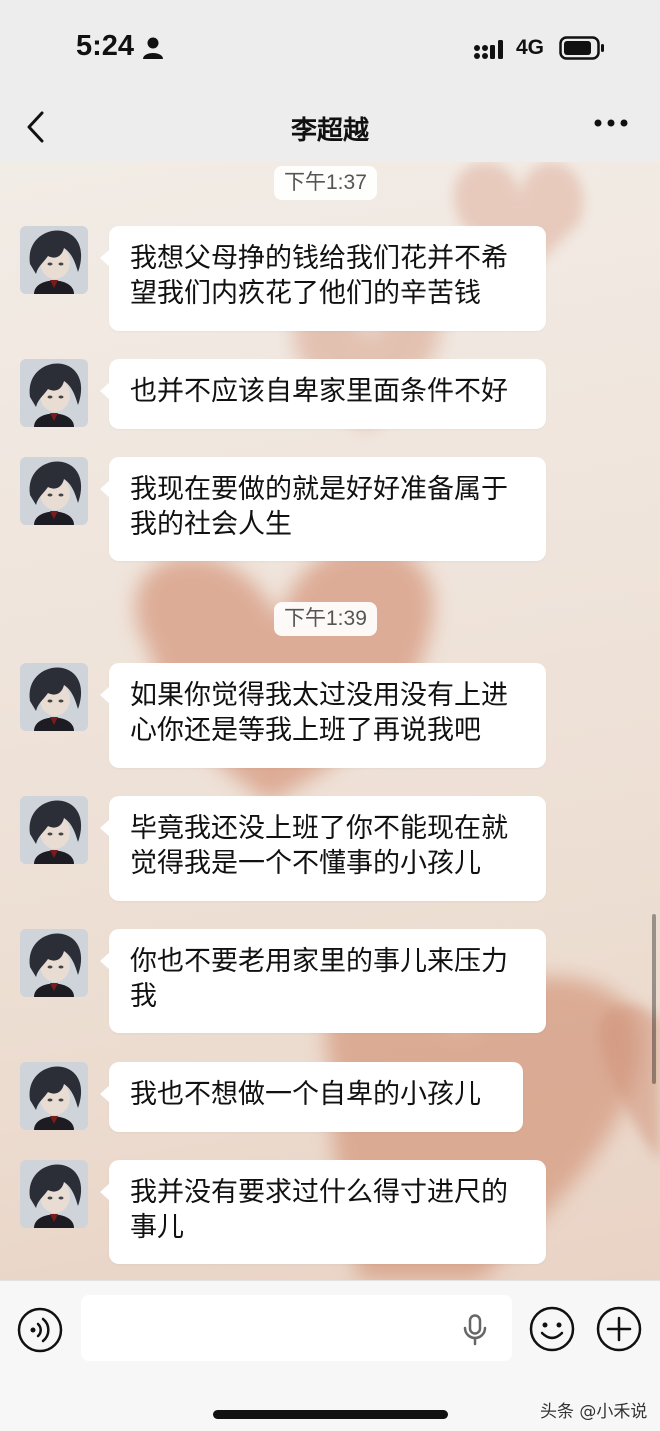 The width and height of the screenshot is (660, 1431). I want to click on message-bubble: 我并没有要求过什么得寸进尺的 事儿, so click(323, 1212).